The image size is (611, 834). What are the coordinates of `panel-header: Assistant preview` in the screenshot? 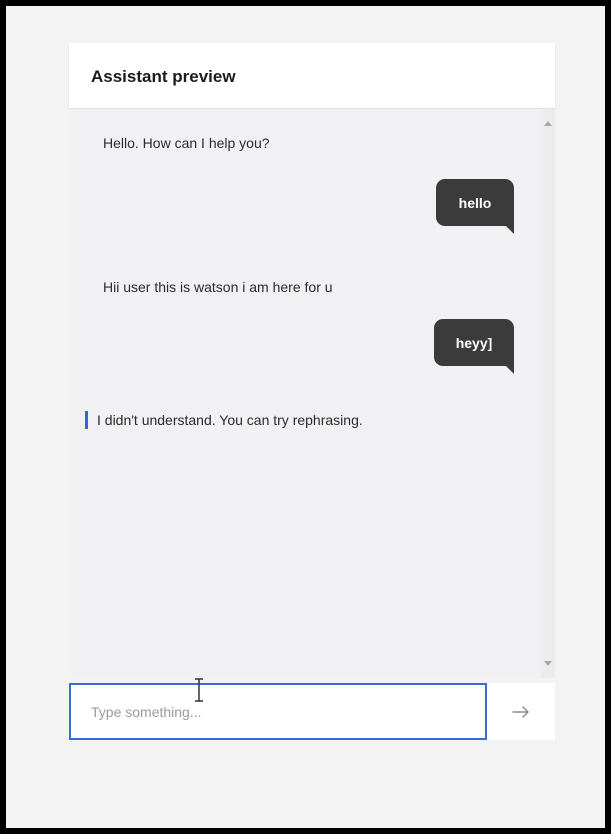 It's located at (312, 75).